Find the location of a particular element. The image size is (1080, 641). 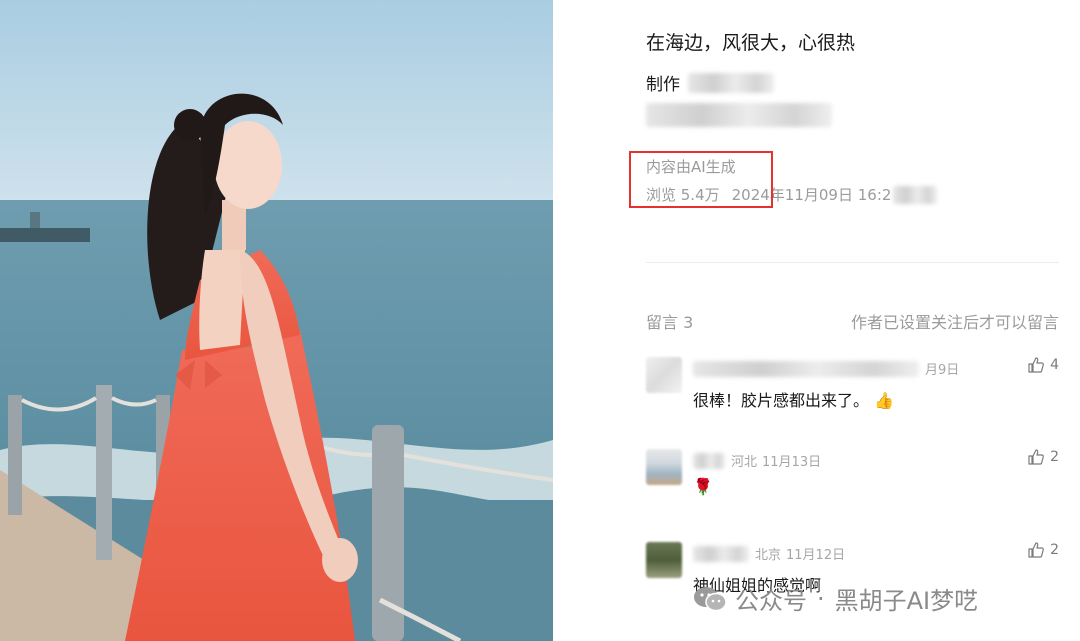

watermark-account: 公众号 is located at coordinates (771, 601).